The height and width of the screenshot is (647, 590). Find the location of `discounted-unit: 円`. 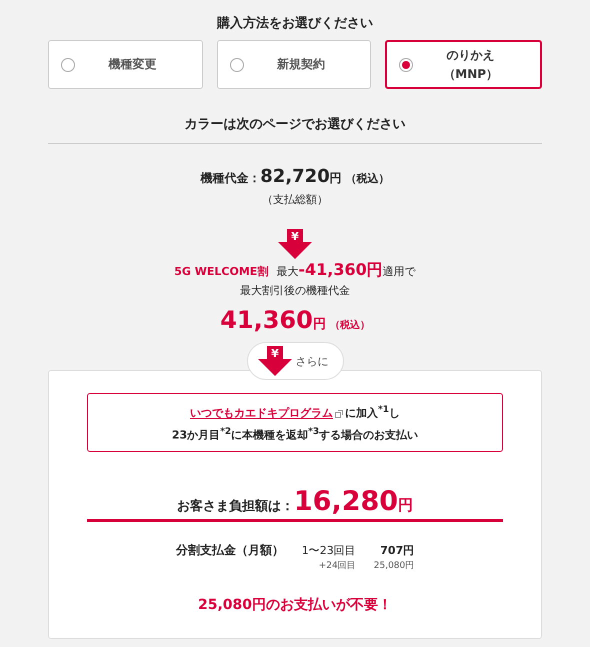

discounted-unit: 円 is located at coordinates (319, 324).